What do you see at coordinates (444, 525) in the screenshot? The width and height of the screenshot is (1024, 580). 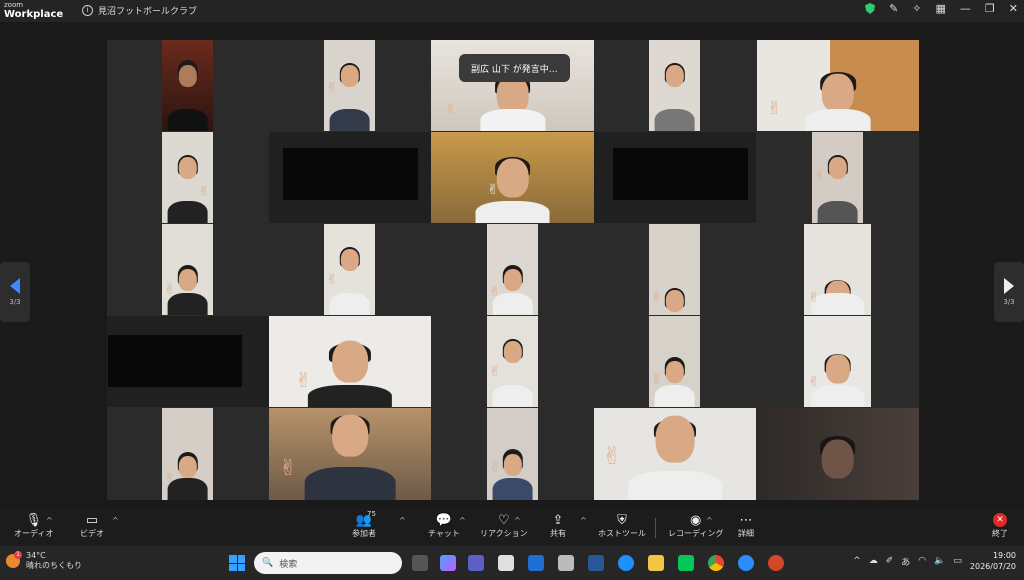 I see `chat-button: 💬 チャット` at bounding box center [444, 525].